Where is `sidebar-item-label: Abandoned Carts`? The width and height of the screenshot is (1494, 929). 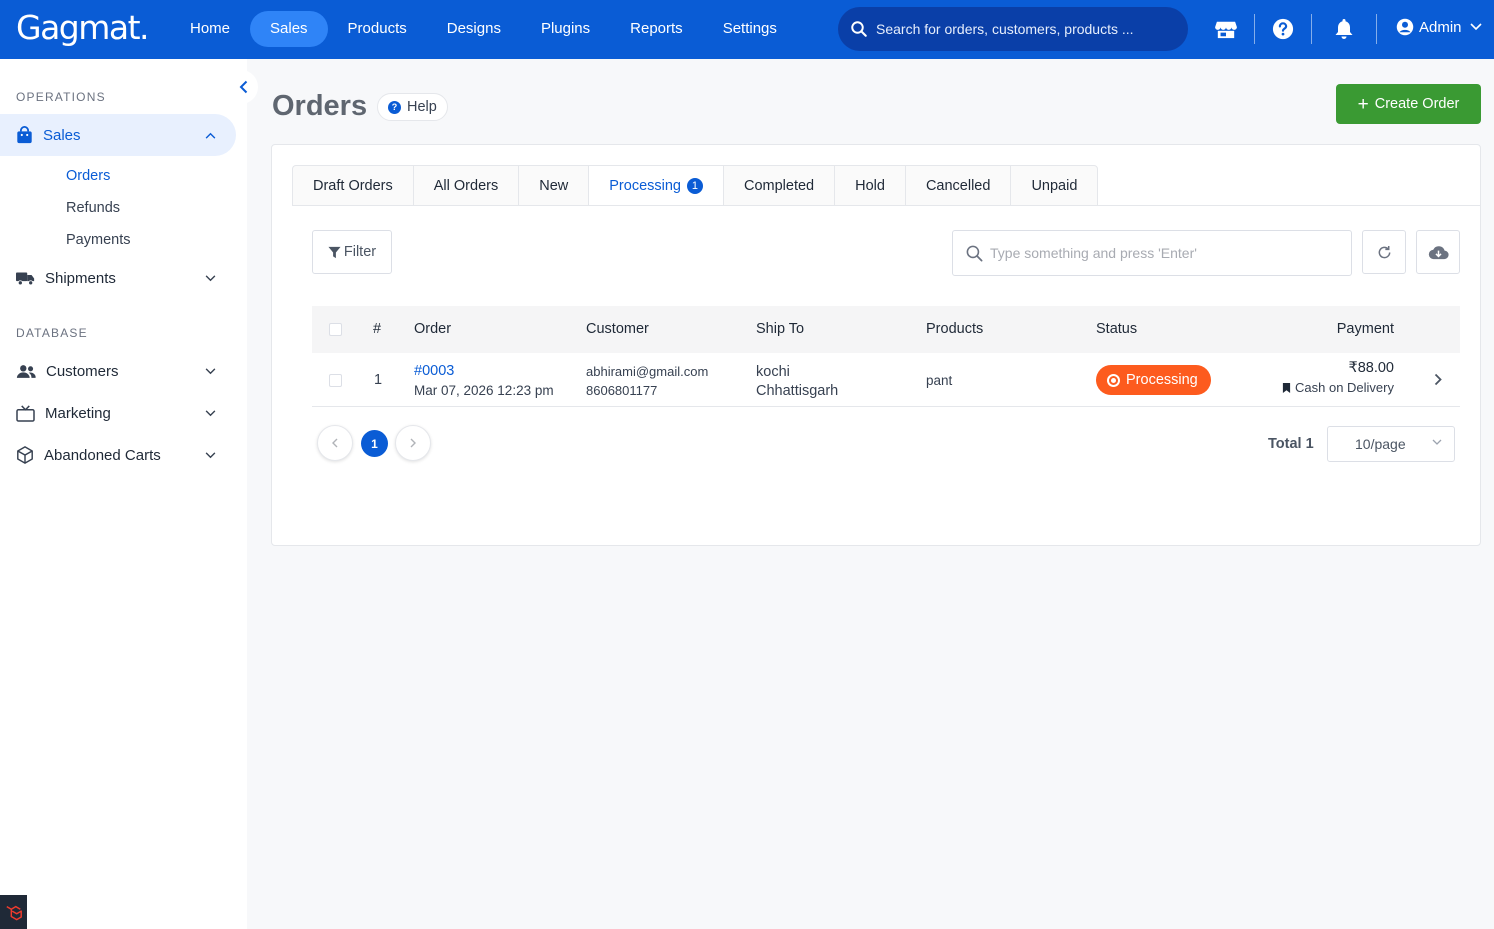
sidebar-item-label: Abandoned Carts is located at coordinates (102, 455).